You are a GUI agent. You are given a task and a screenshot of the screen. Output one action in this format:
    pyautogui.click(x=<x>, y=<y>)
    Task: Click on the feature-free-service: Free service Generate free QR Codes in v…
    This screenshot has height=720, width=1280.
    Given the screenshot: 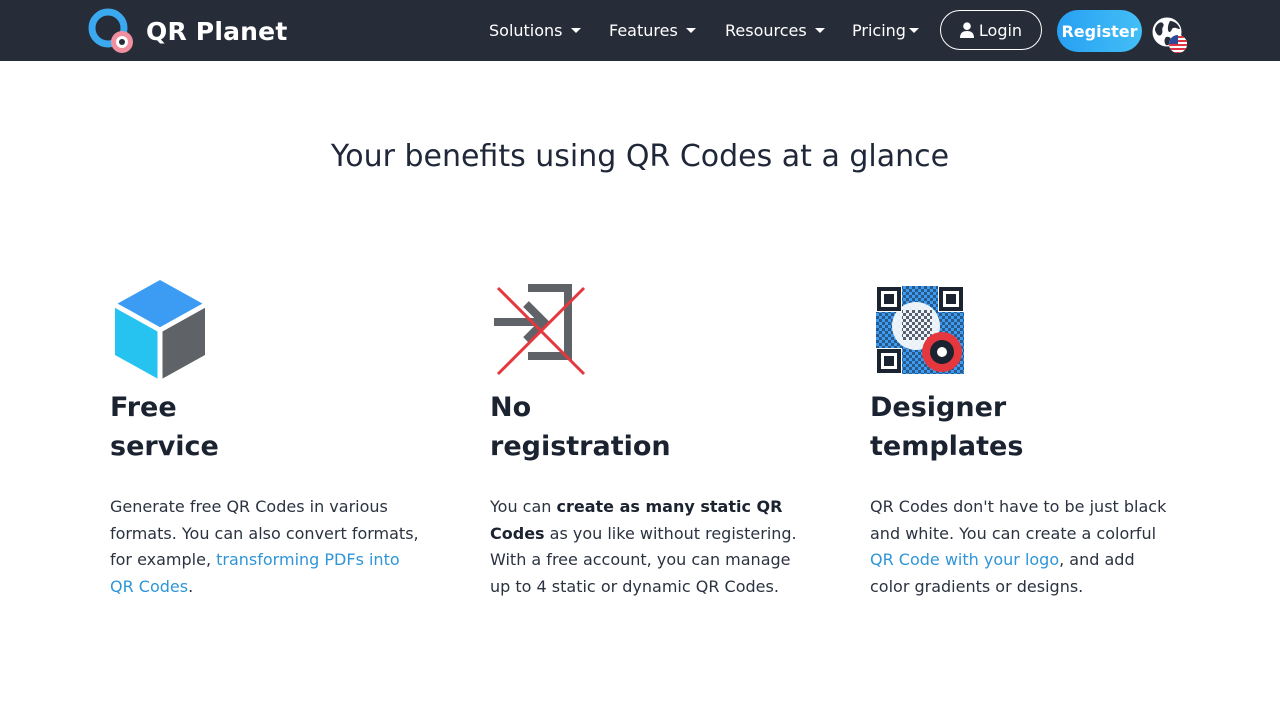 What is the action you would take?
    pyautogui.click(x=270, y=440)
    